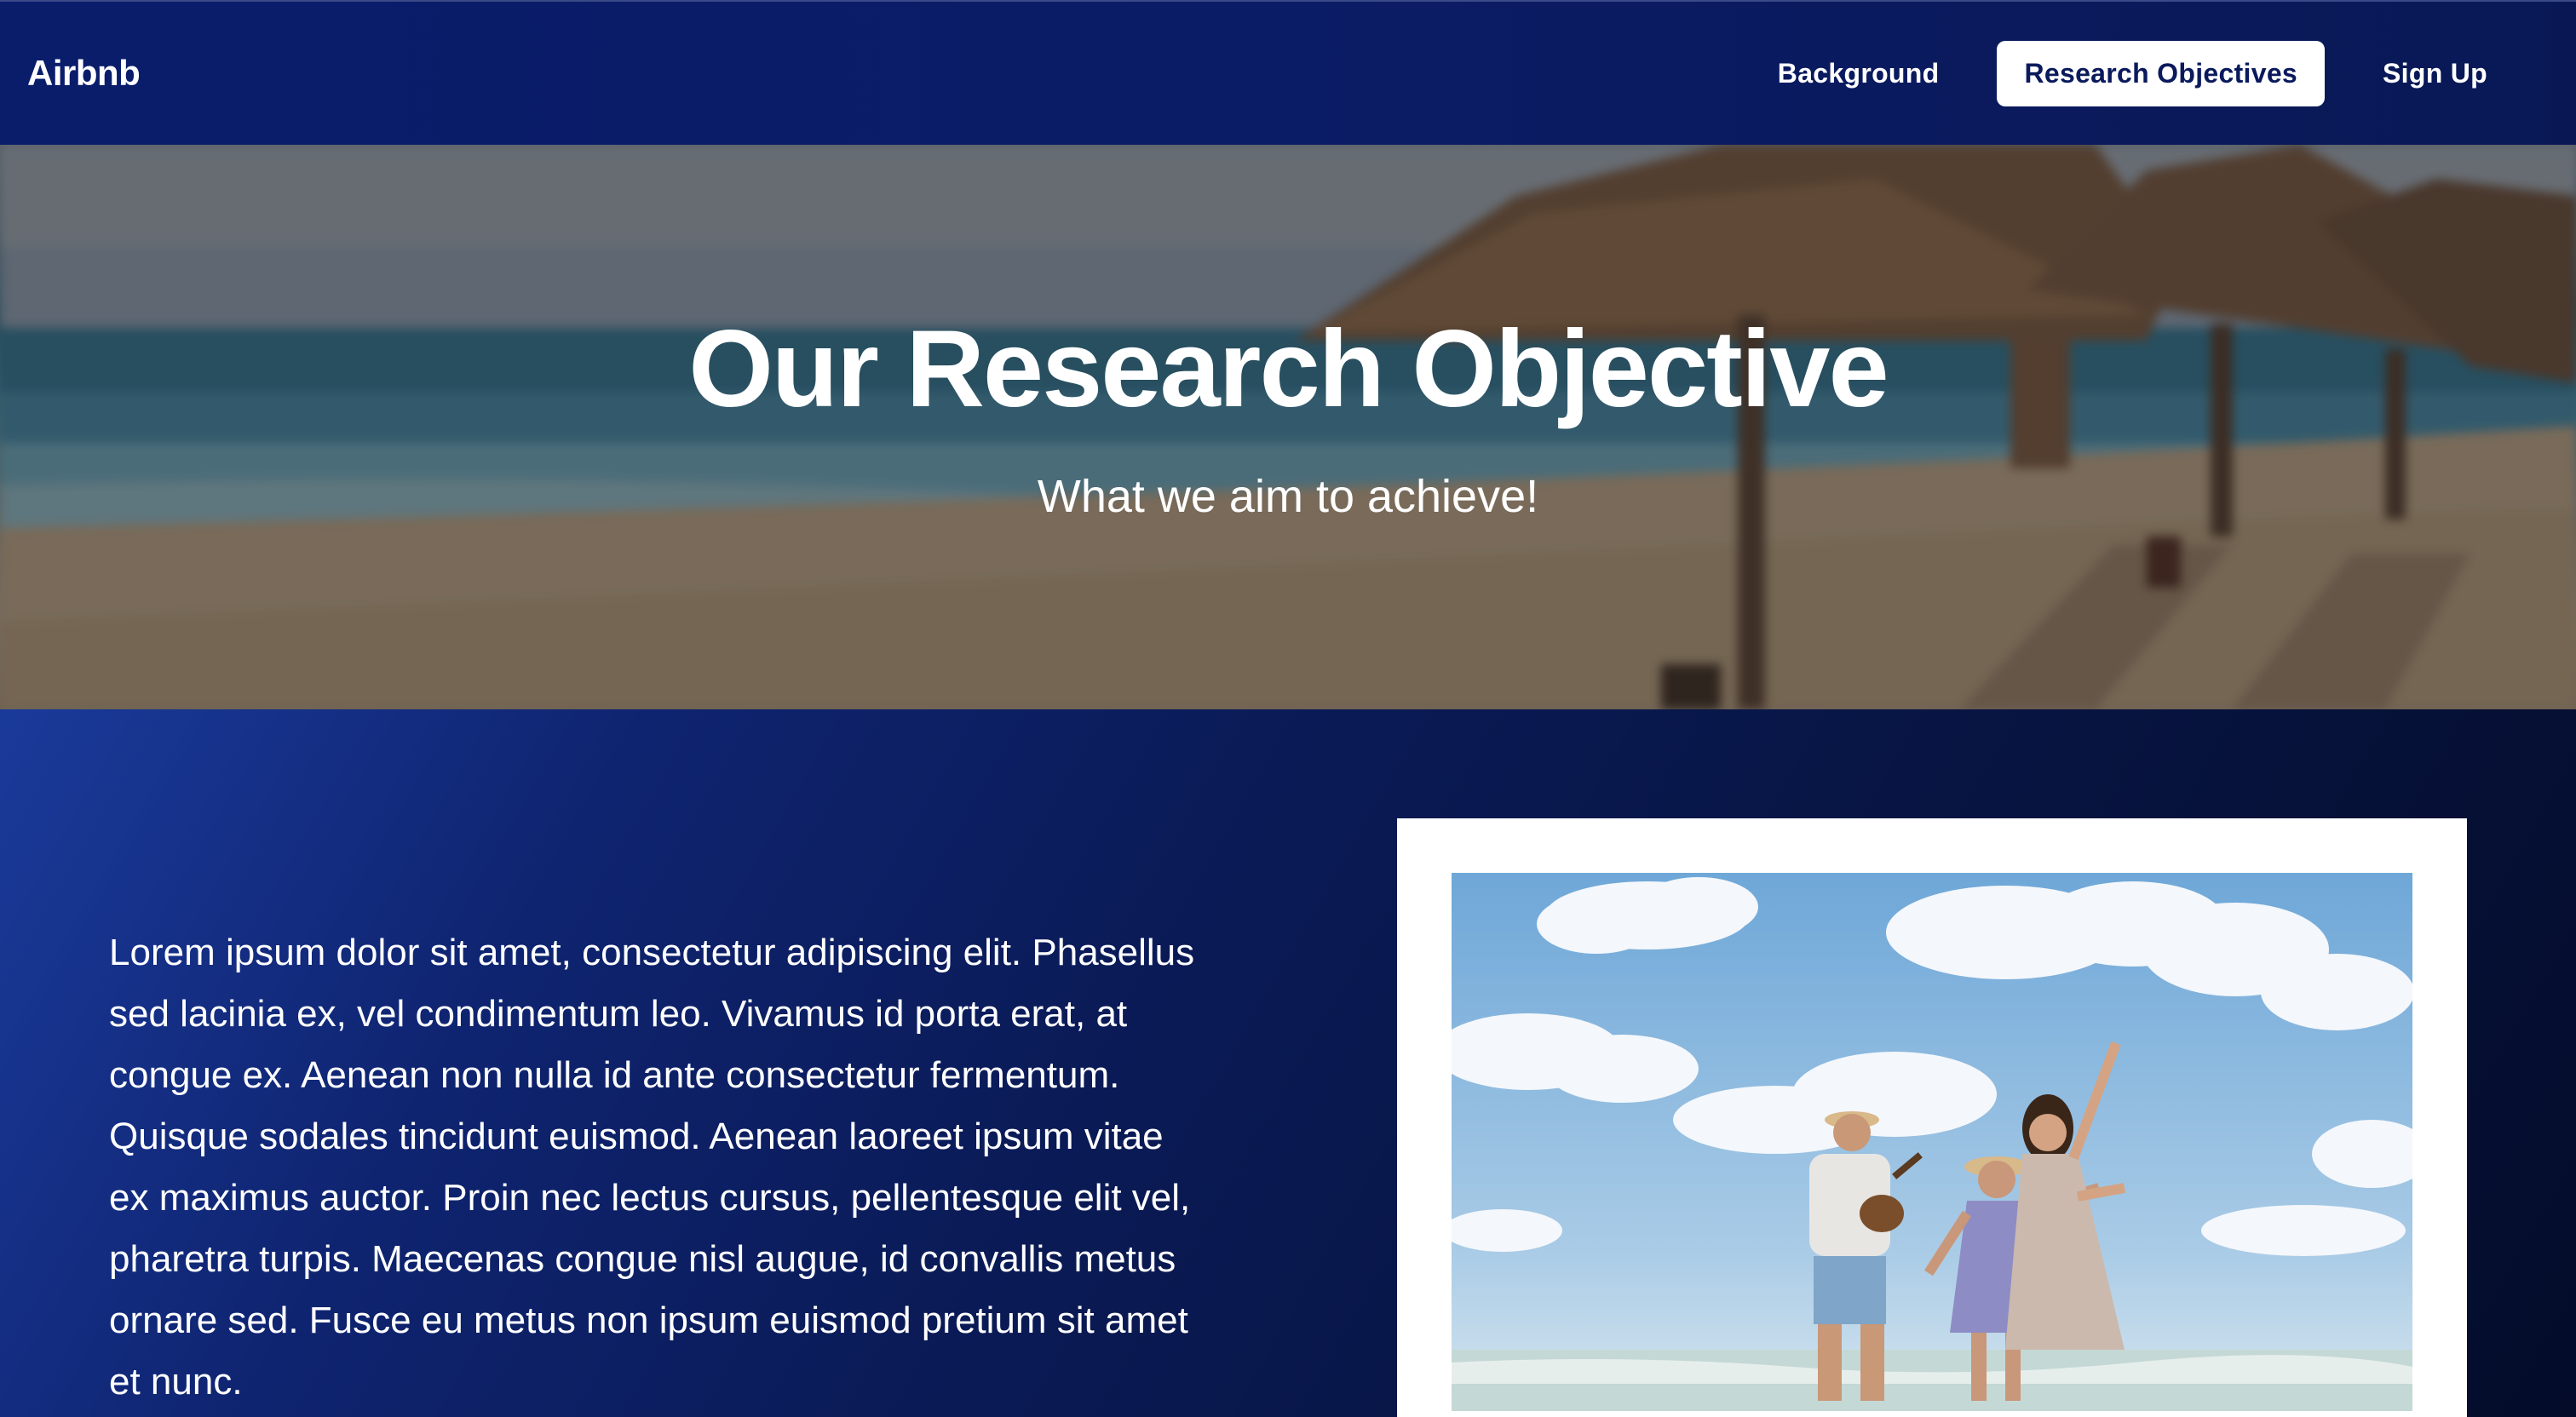 The height and width of the screenshot is (1417, 2576). I want to click on hero-subtitle: What we aim to achieve!, so click(1288, 496).